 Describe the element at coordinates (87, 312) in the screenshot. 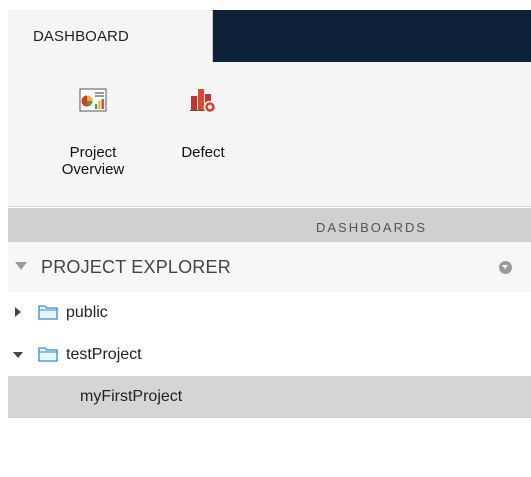

I see `tree-item-label: public` at that location.